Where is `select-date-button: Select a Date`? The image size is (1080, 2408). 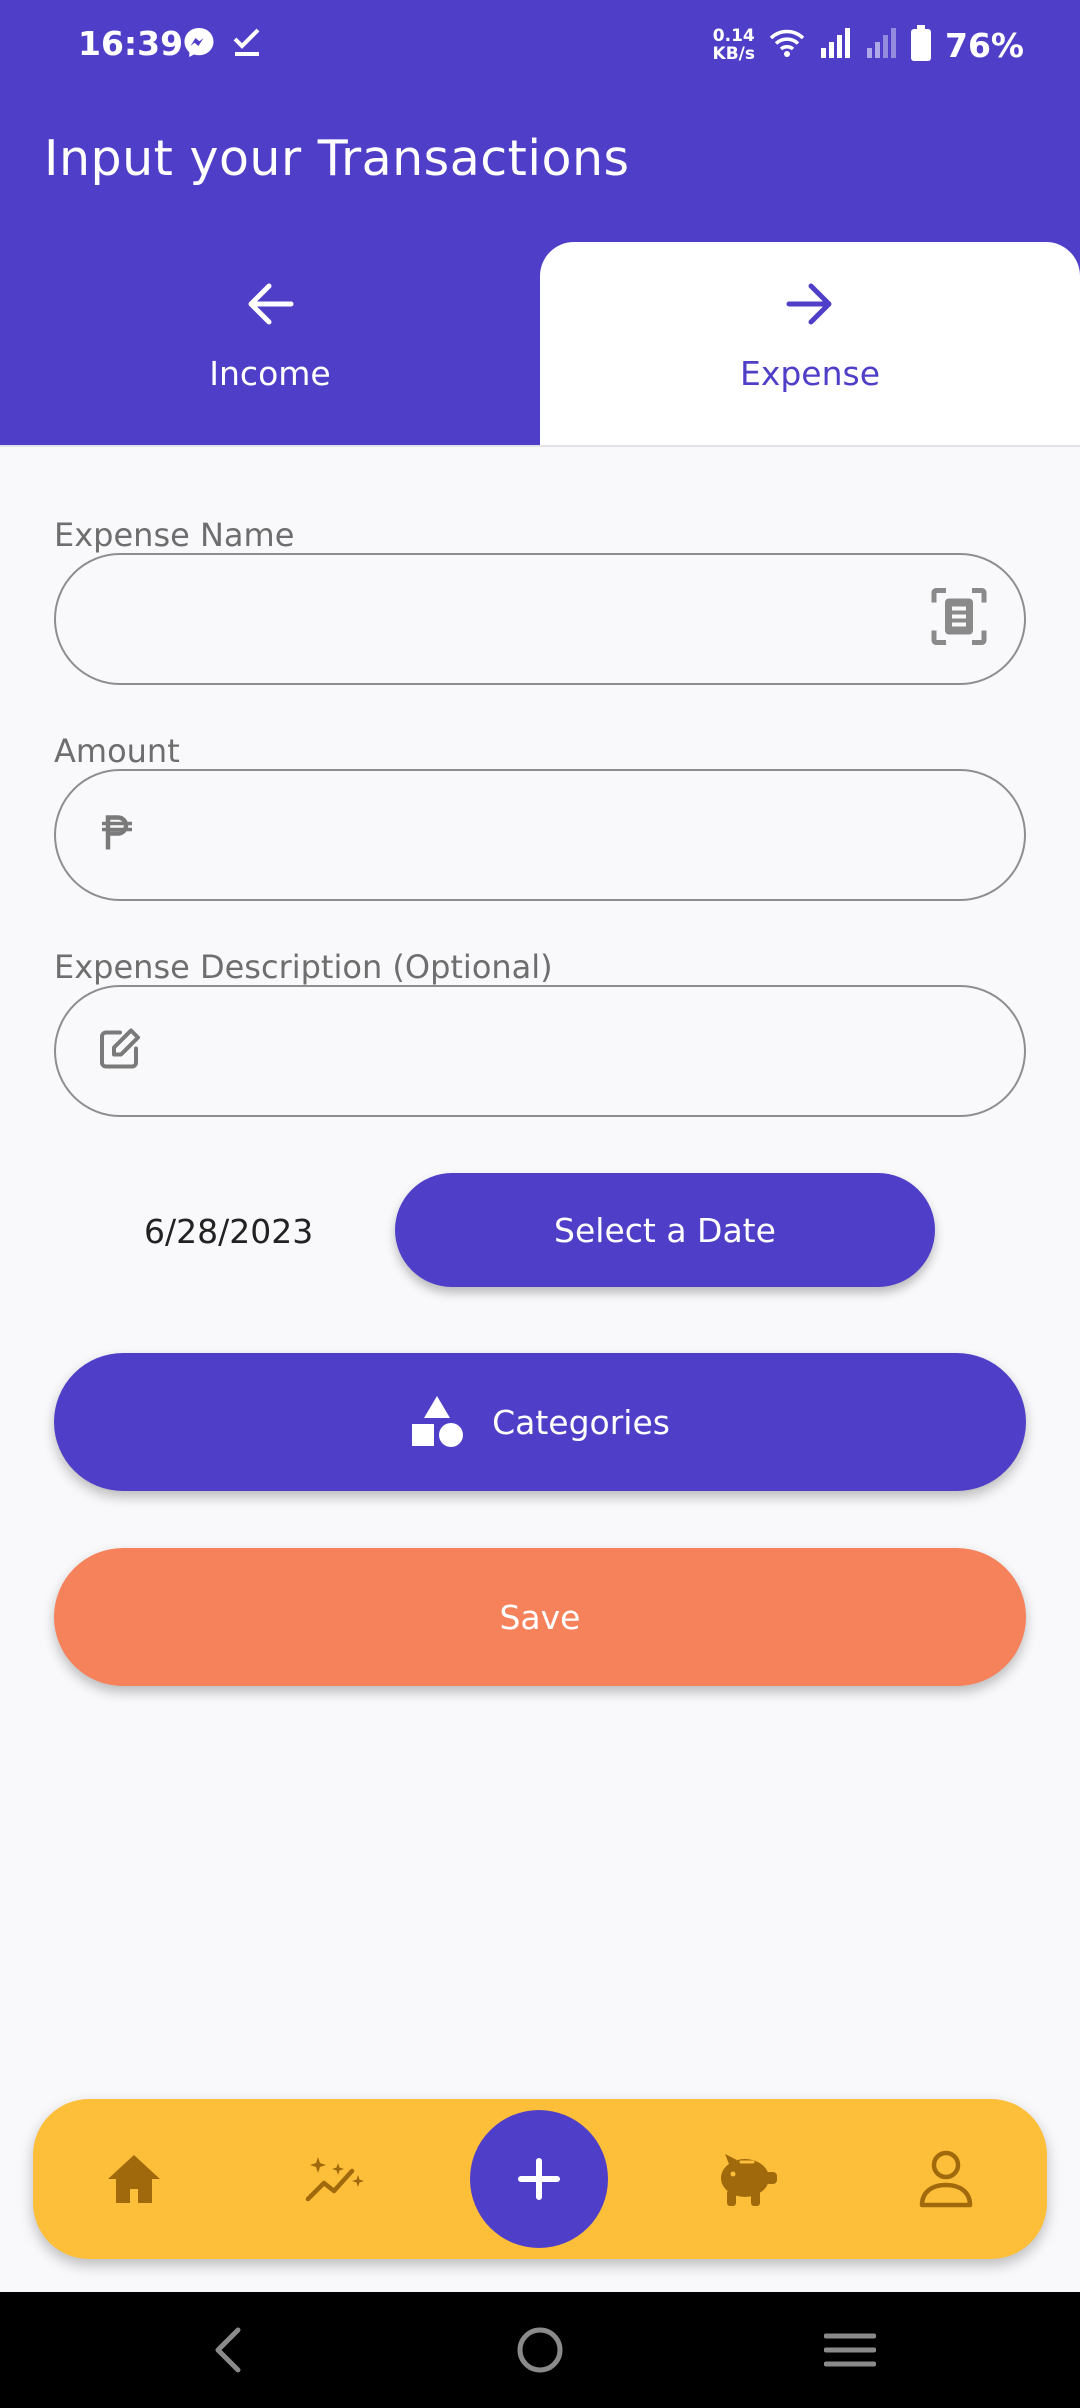
select-date-button: Select a Date is located at coordinates (665, 1230).